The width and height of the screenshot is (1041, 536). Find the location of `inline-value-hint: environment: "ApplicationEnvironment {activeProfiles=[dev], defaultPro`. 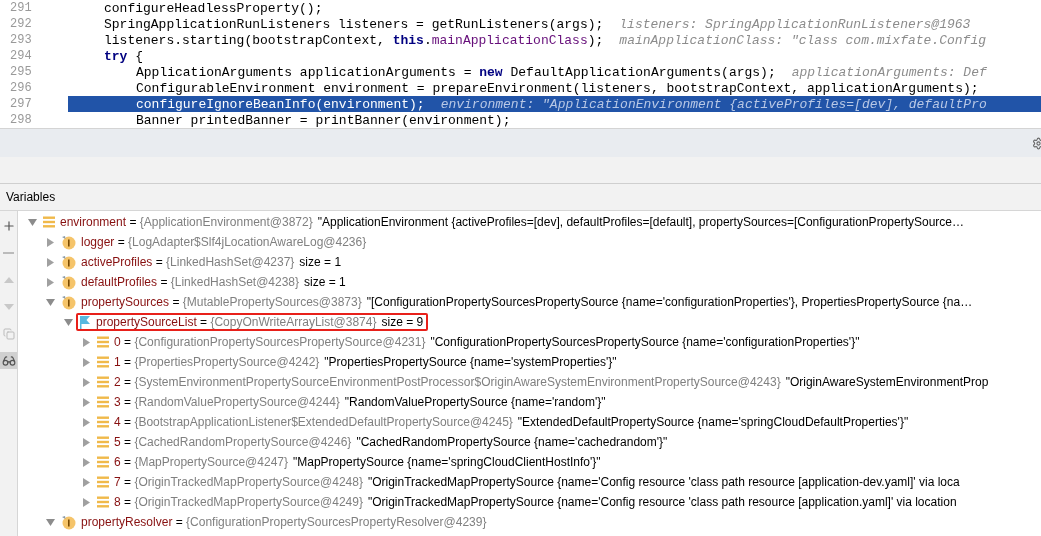

inline-value-hint: environment: "ApplicationEnvironment {activeProfiles=[dev], defaultPro is located at coordinates (713, 104).